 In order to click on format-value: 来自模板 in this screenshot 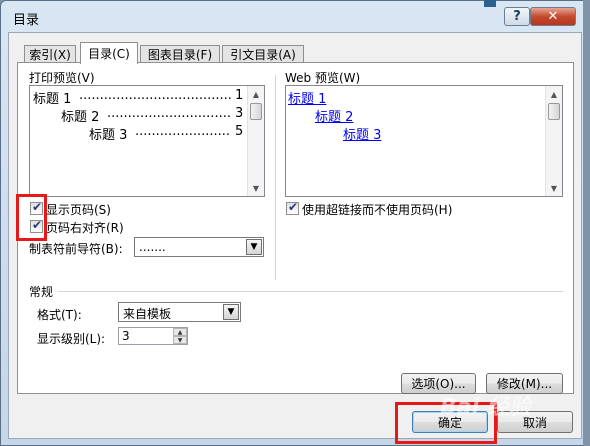, I will do `click(147, 314)`.